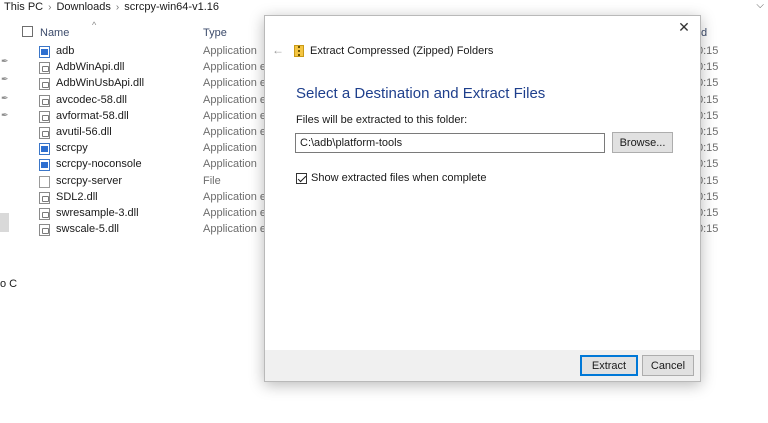 This screenshot has width=768, height=423. I want to click on destination-label: Files will be extracted to this folder:, so click(382, 120).